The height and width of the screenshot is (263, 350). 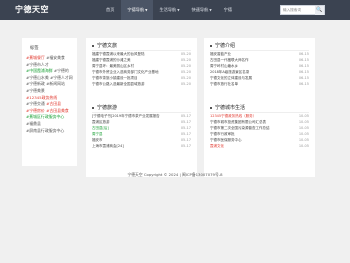 What do you see at coordinates (32, 9) in the screenshot?
I see `site-logo: 宁德天空` at bounding box center [32, 9].